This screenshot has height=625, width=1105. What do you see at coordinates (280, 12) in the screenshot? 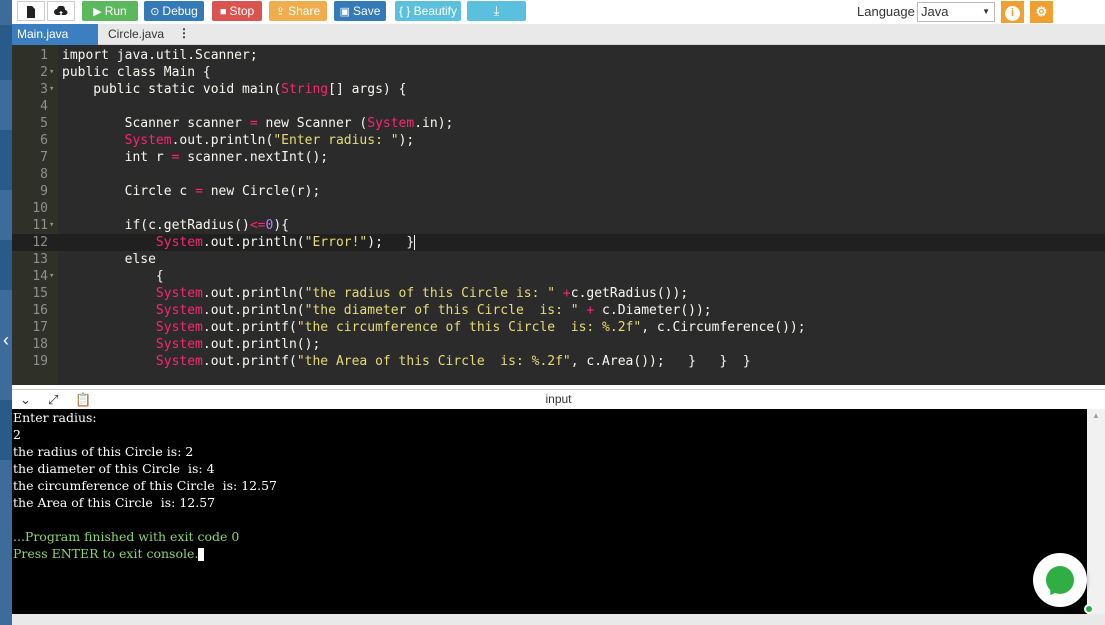
I see `share-icon: ⇪` at bounding box center [280, 12].